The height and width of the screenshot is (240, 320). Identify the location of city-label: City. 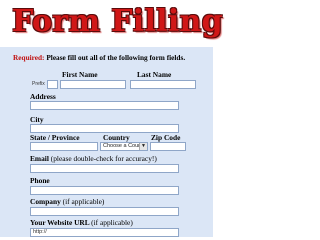
(37, 119).